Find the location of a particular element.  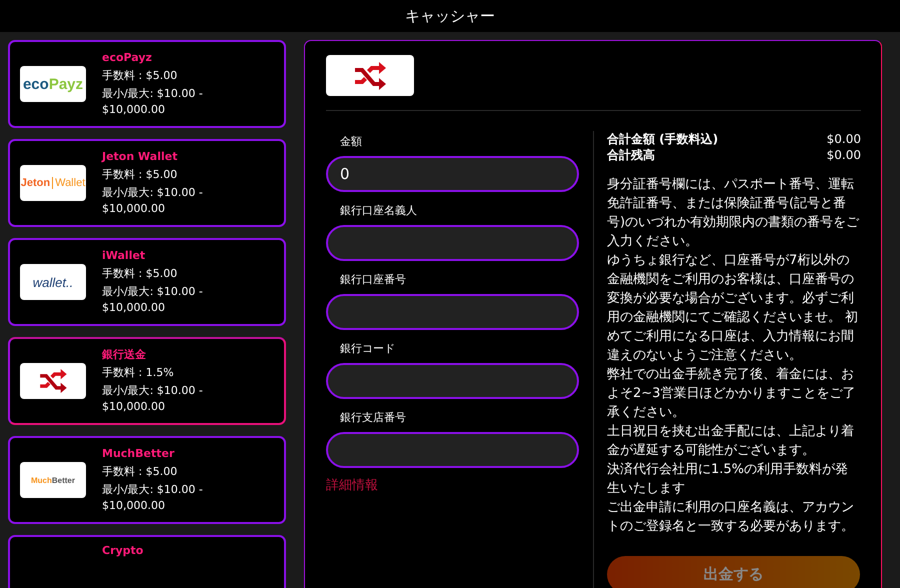

payment-method-card: ecoPayz ecoPayz 手数料 : $5.00 最小/最大: $10.00 - $10,000.00 is located at coordinates (147, 84).